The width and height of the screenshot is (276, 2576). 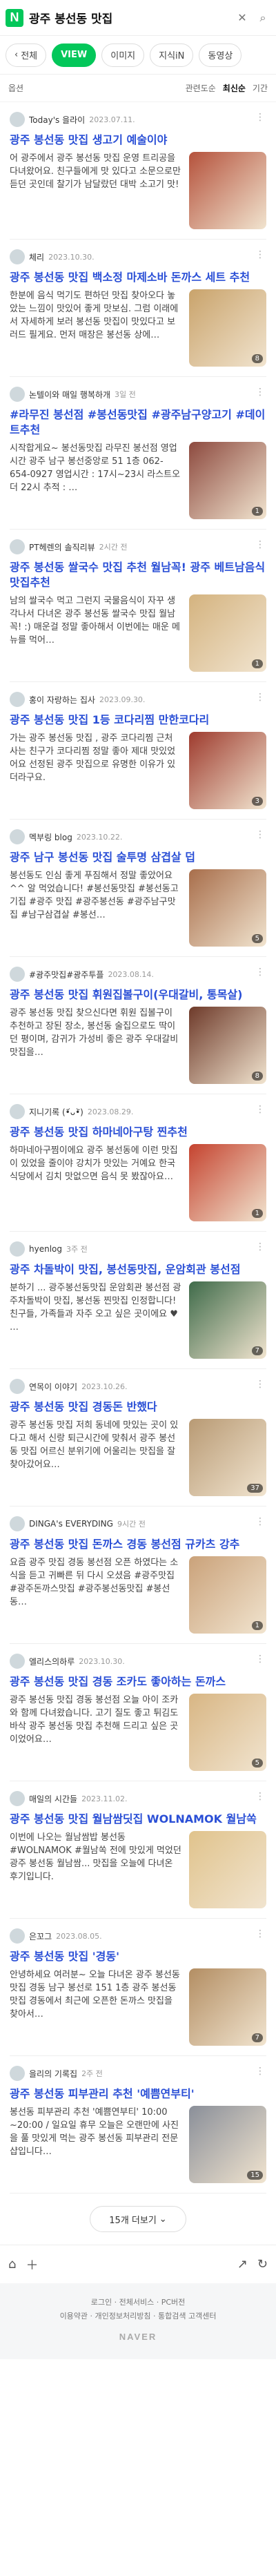 What do you see at coordinates (227, 1320) in the screenshot?
I see `post-thumbnail: 7` at bounding box center [227, 1320].